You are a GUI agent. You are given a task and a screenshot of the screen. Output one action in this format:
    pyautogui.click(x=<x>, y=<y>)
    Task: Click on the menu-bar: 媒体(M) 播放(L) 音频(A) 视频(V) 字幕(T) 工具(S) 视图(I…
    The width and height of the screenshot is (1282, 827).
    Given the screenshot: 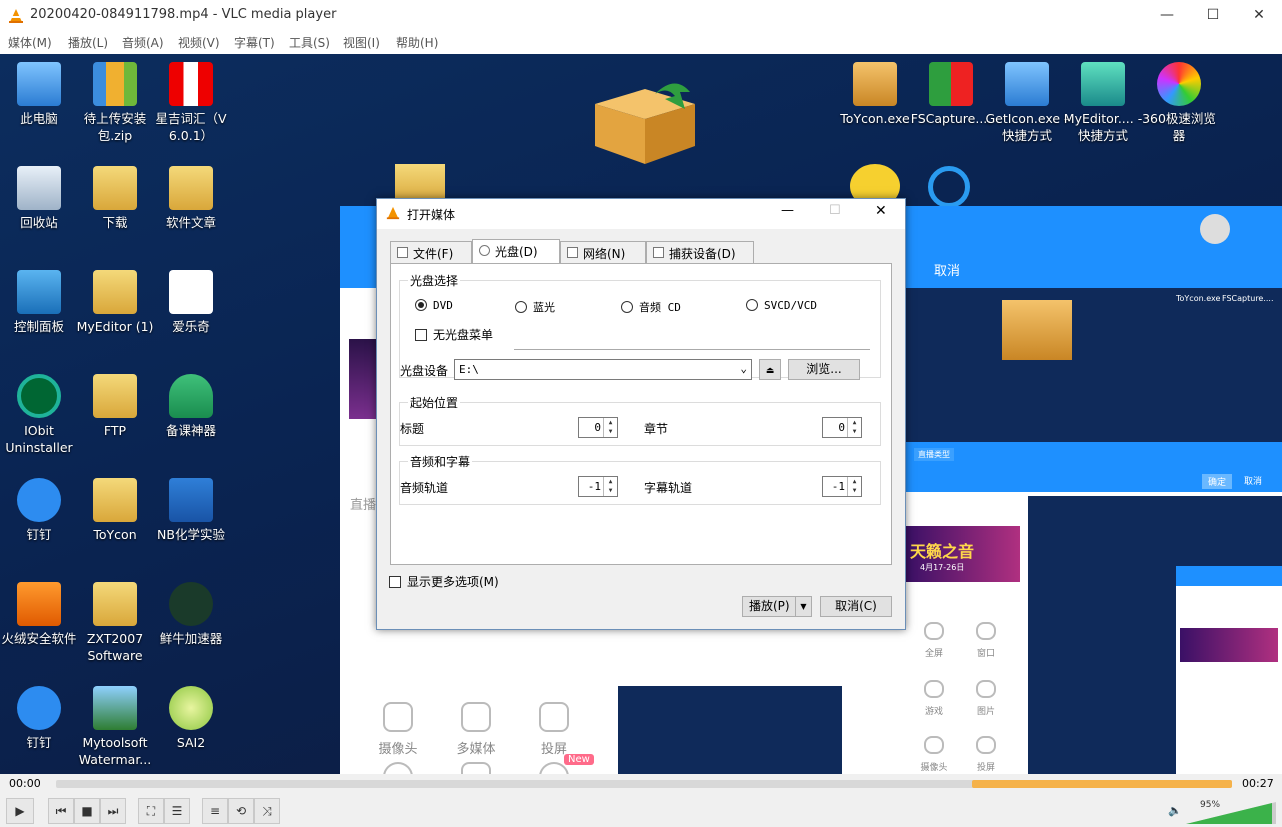 What is the action you would take?
    pyautogui.click(x=641, y=42)
    